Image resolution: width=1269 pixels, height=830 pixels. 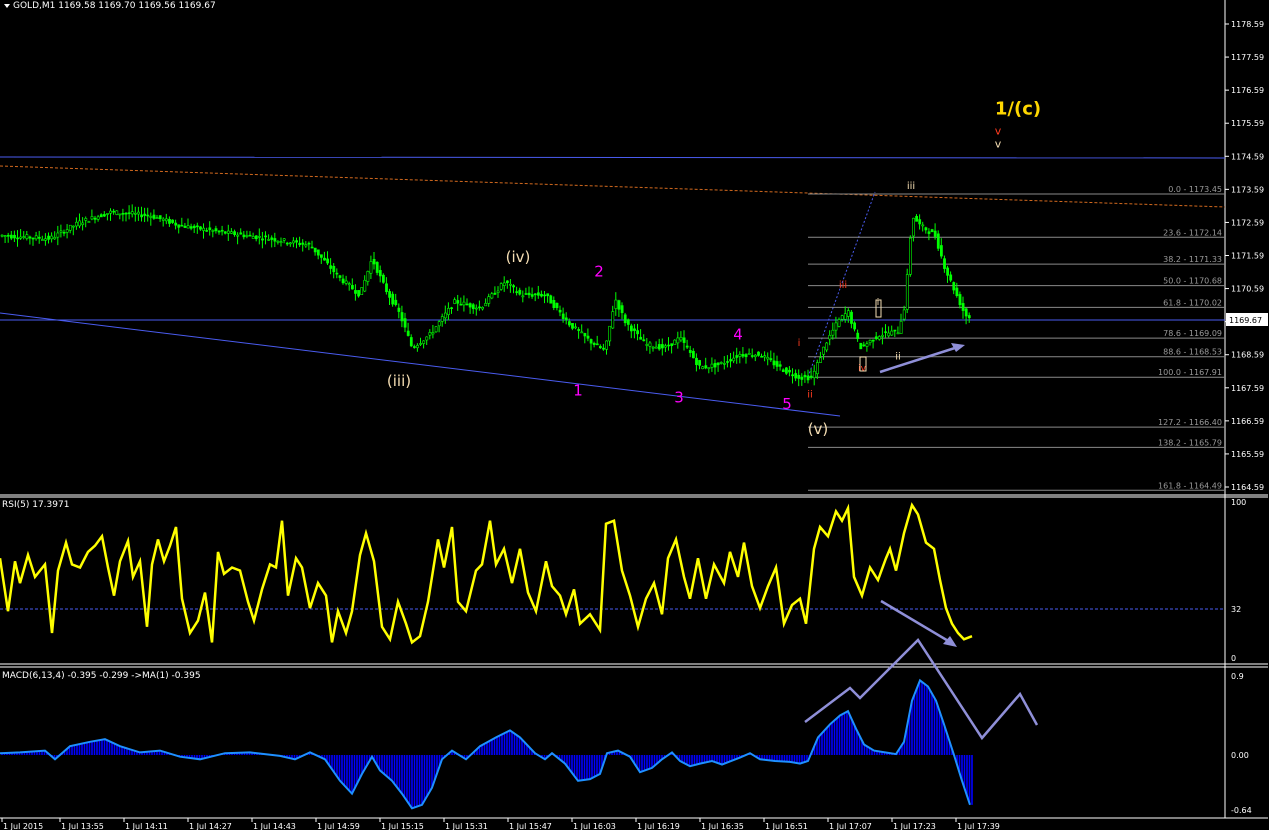 What do you see at coordinates (843, 285) in the screenshot?
I see `wave-label: iii` at bounding box center [843, 285].